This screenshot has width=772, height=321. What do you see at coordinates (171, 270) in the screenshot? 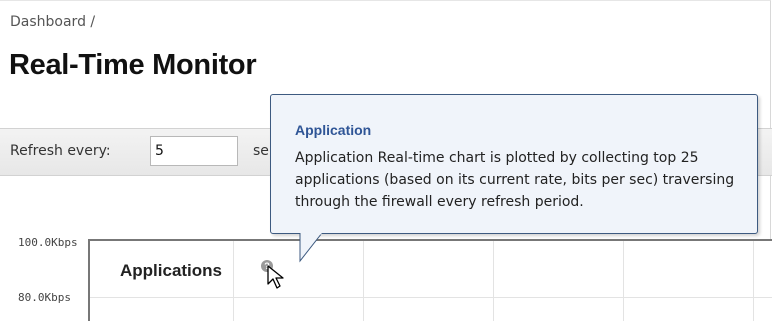
I see `chart-title: Applications` at bounding box center [171, 270].